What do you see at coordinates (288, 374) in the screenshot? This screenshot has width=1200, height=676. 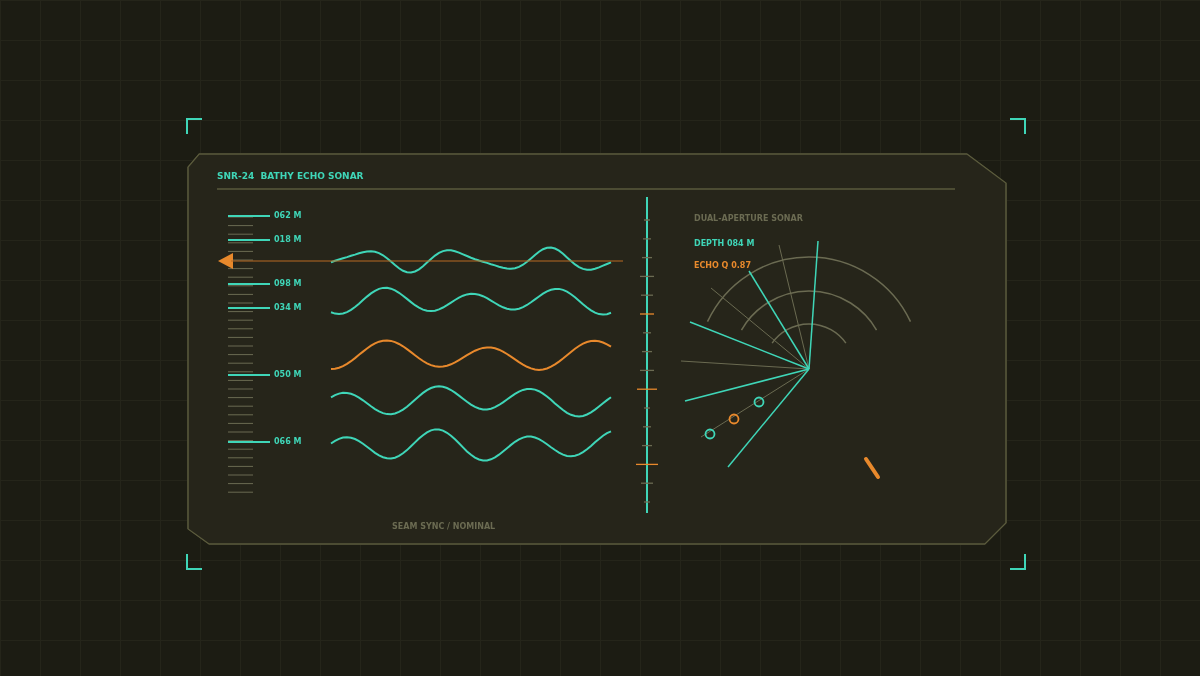 I see `depth-label: 050 M` at bounding box center [288, 374].